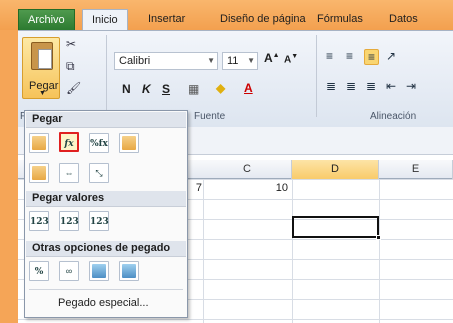 This screenshot has width=453, height=323. Describe the element at coordinates (329, 56) in the screenshot. I see `align-top-icon: ≡` at that location.